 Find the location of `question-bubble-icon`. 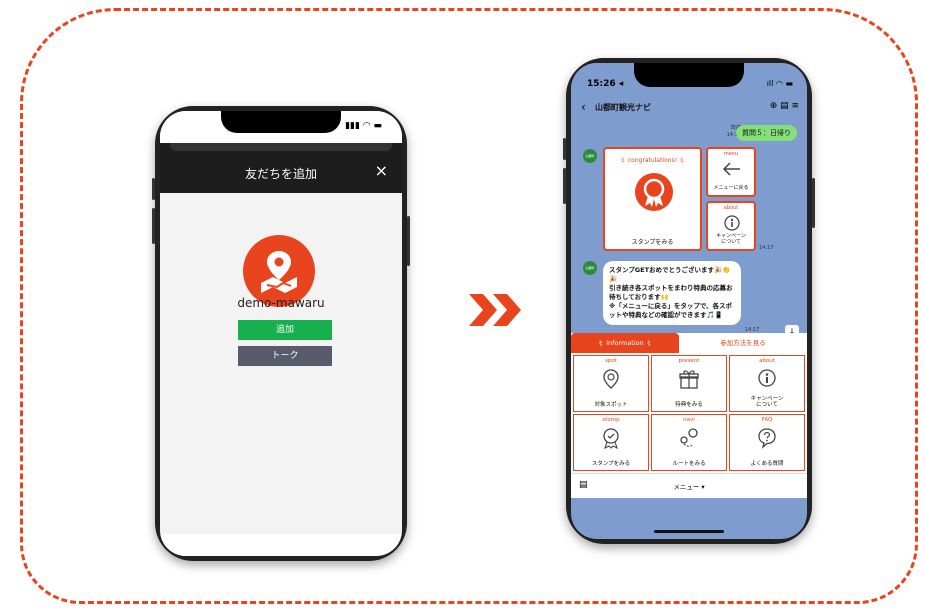

question-bubble-icon is located at coordinates (767, 438).